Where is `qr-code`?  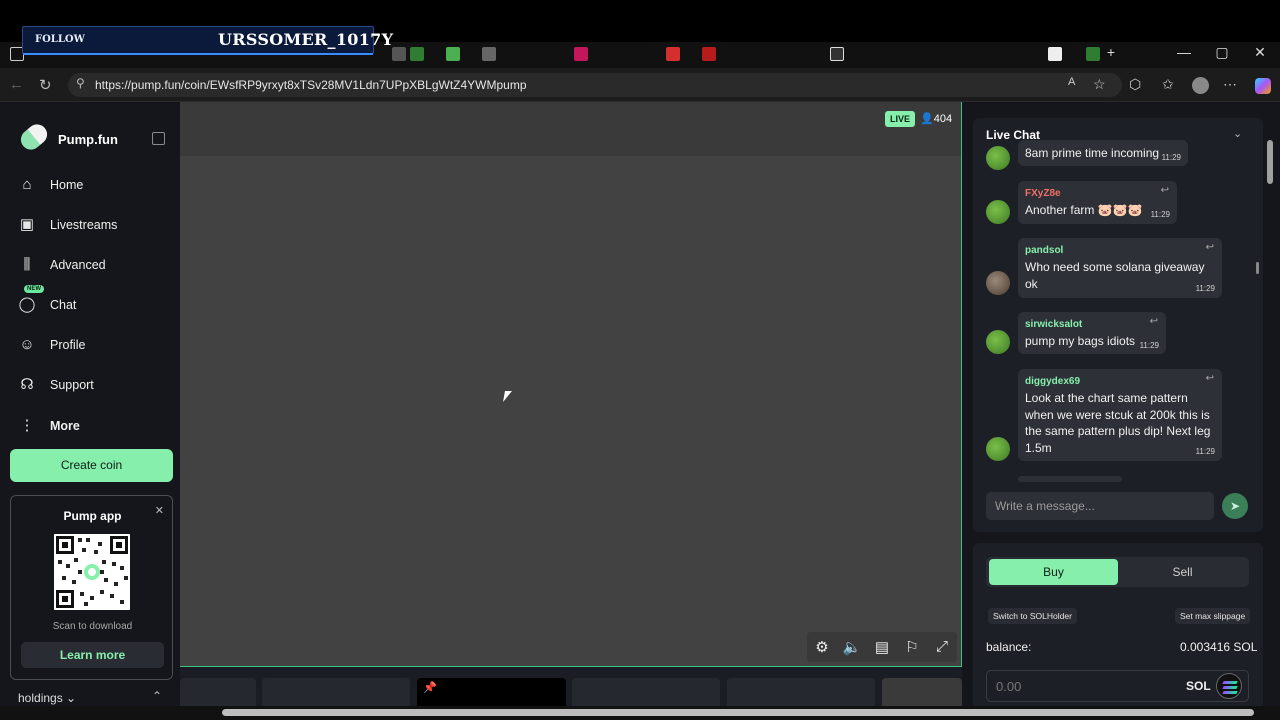
qr-code is located at coordinates (92, 572).